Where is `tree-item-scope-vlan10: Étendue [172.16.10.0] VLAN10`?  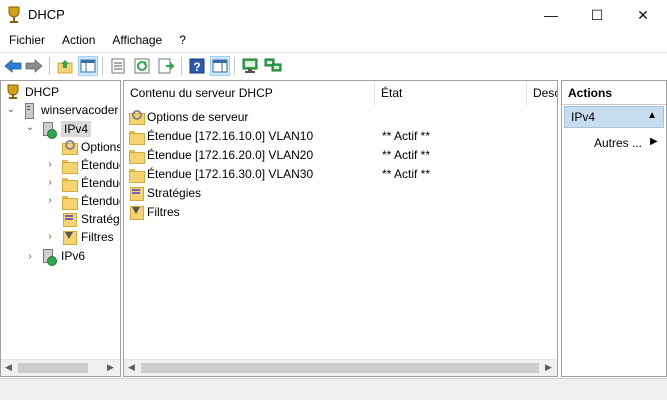
tree-item-scope-vlan10: Étendue [172.16.10.0] VLAN10 is located at coordinates (90, 165).